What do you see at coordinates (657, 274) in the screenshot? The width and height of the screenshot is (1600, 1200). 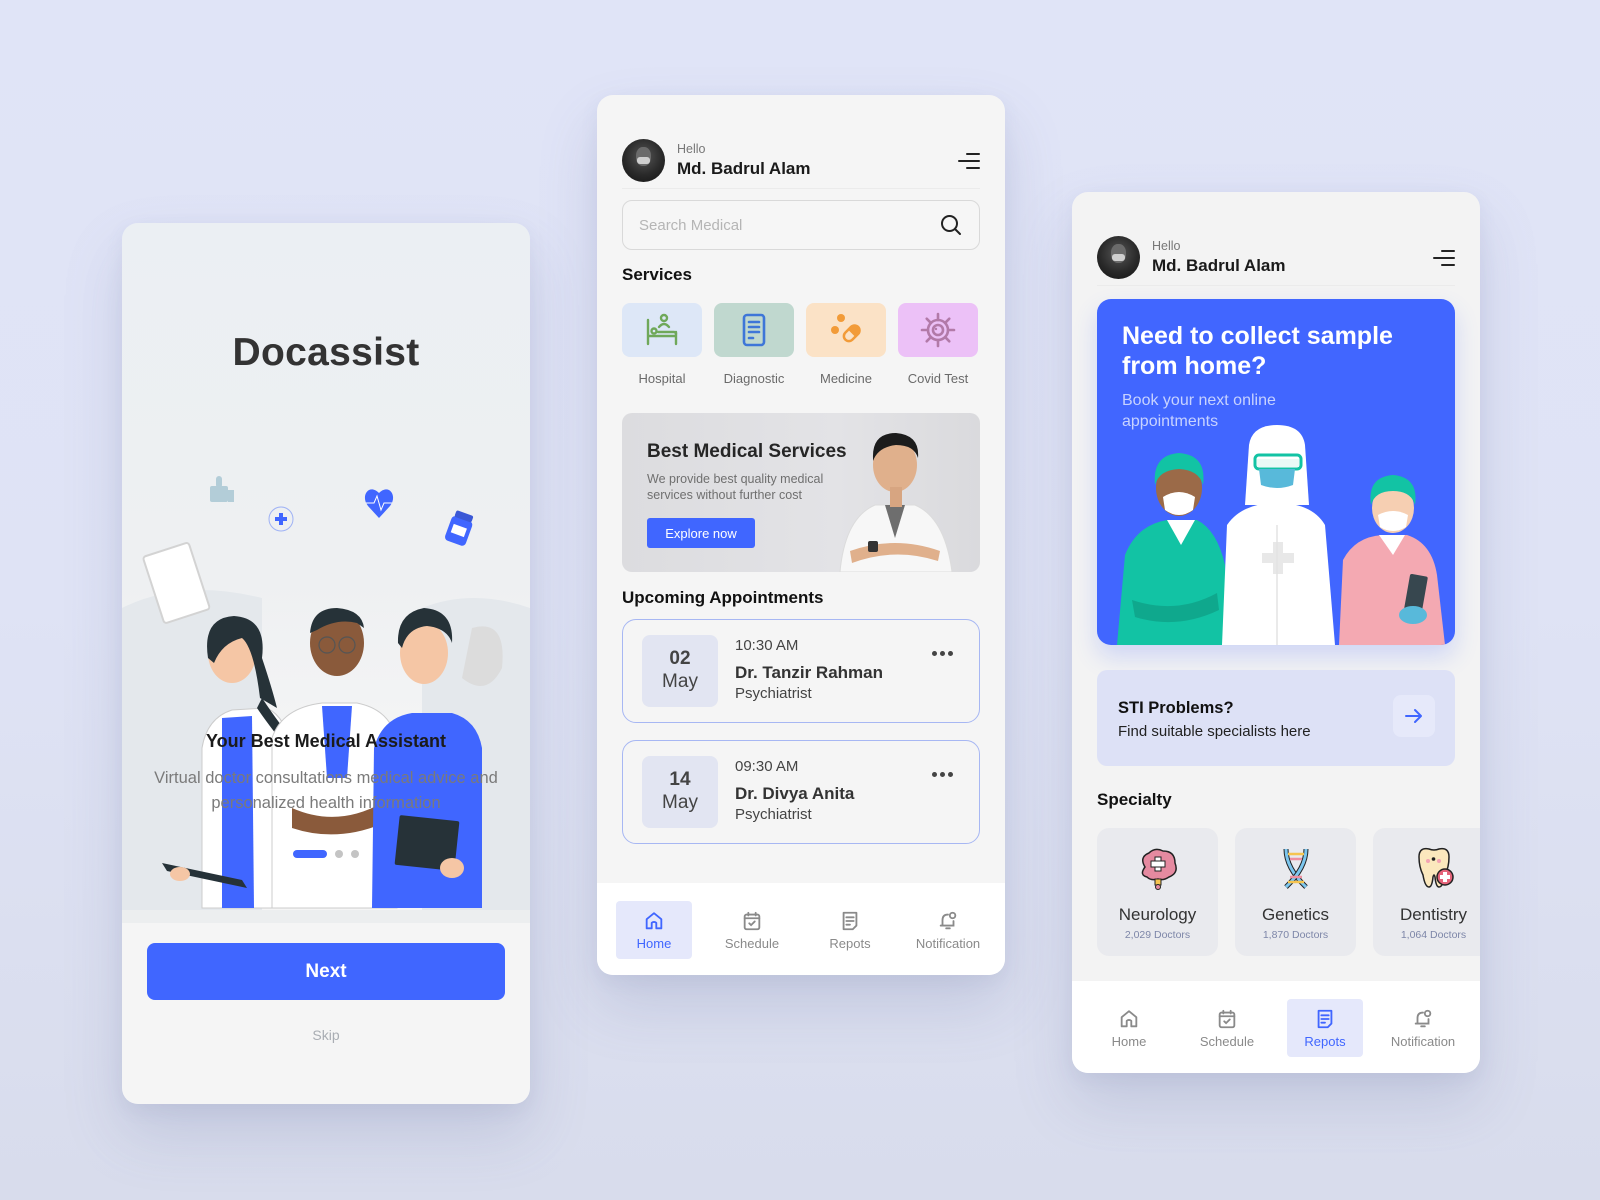 I see `services-title: Services` at bounding box center [657, 274].